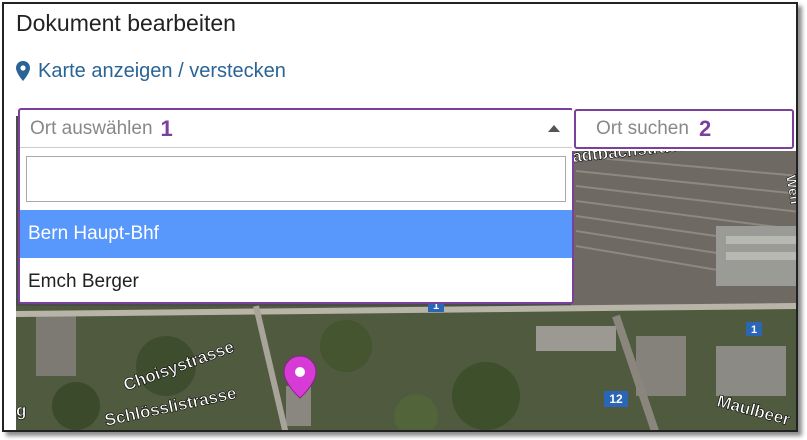 The width and height of the screenshot is (807, 440). Describe the element at coordinates (296, 179) in the screenshot. I see `place-select-search-input` at that location.